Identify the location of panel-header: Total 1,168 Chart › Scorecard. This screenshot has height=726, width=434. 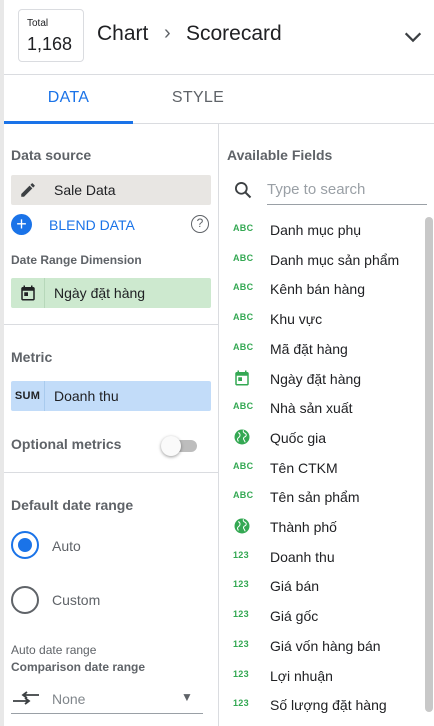
(219, 37).